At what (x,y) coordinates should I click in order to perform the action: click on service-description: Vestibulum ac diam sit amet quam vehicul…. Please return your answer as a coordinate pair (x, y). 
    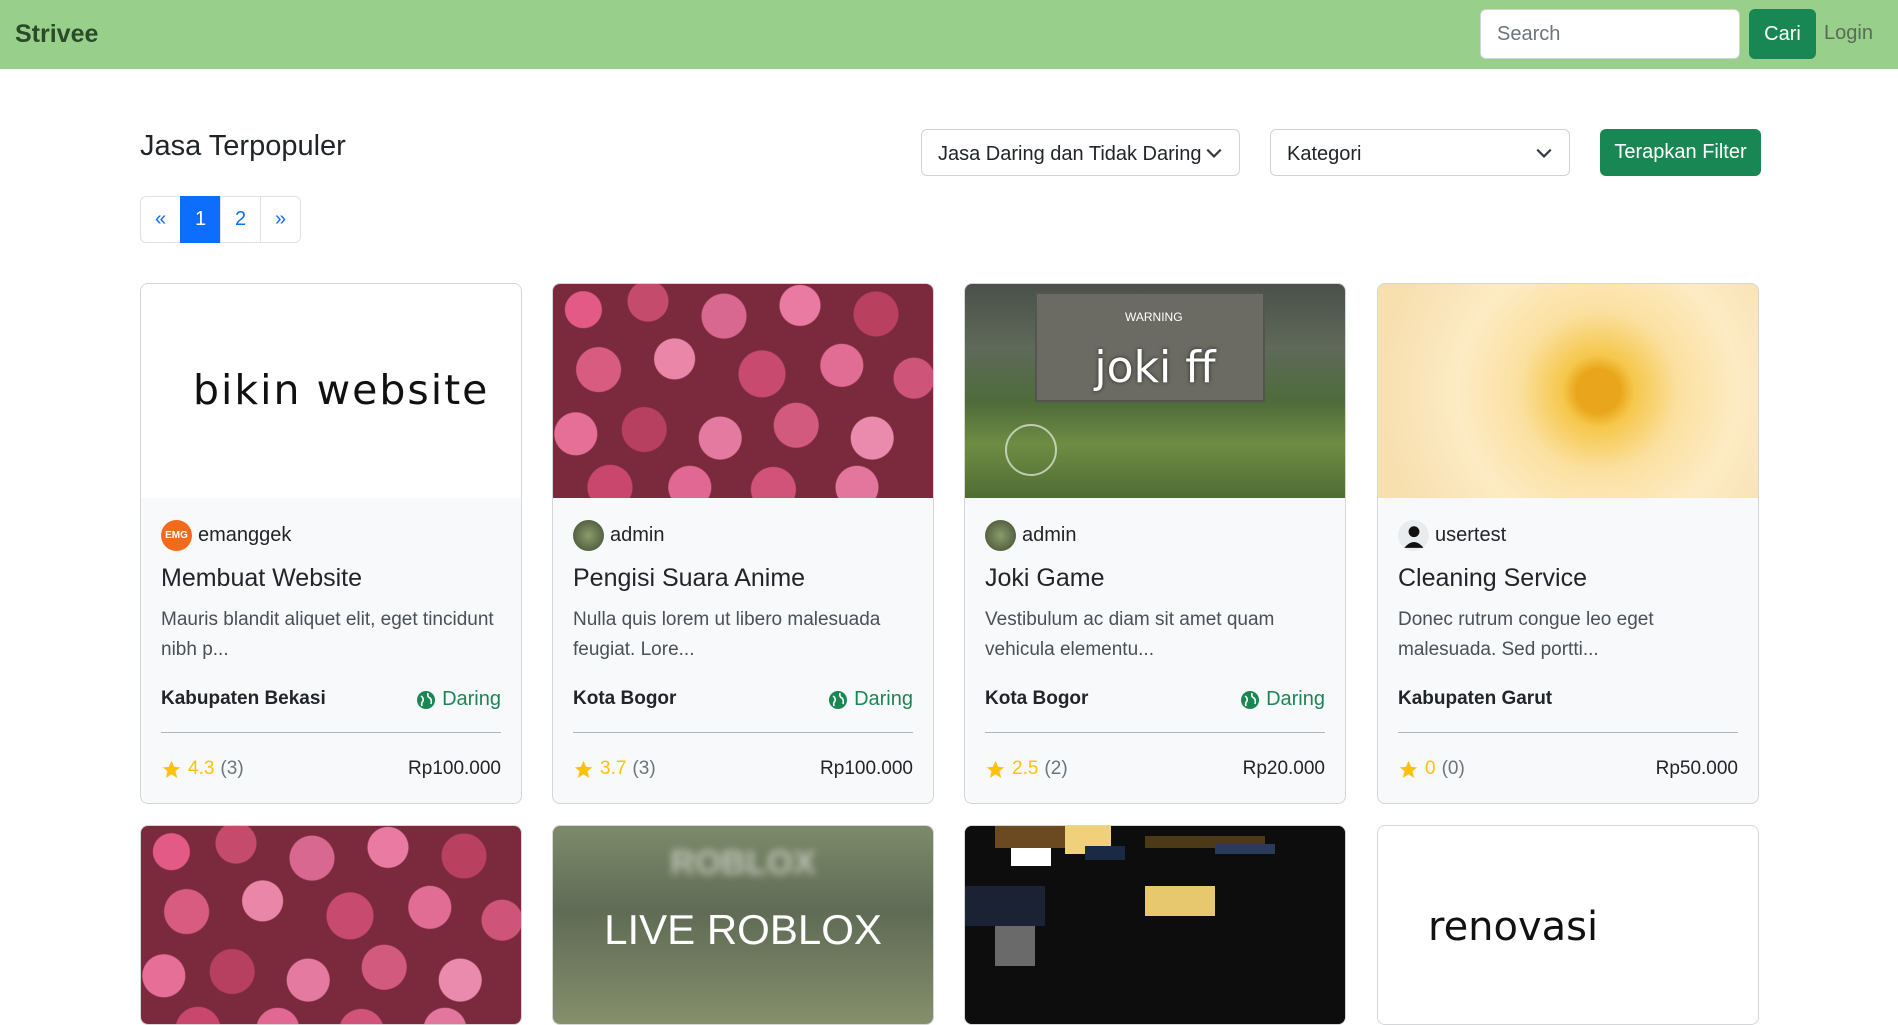
    Looking at the image, I should click on (1130, 634).